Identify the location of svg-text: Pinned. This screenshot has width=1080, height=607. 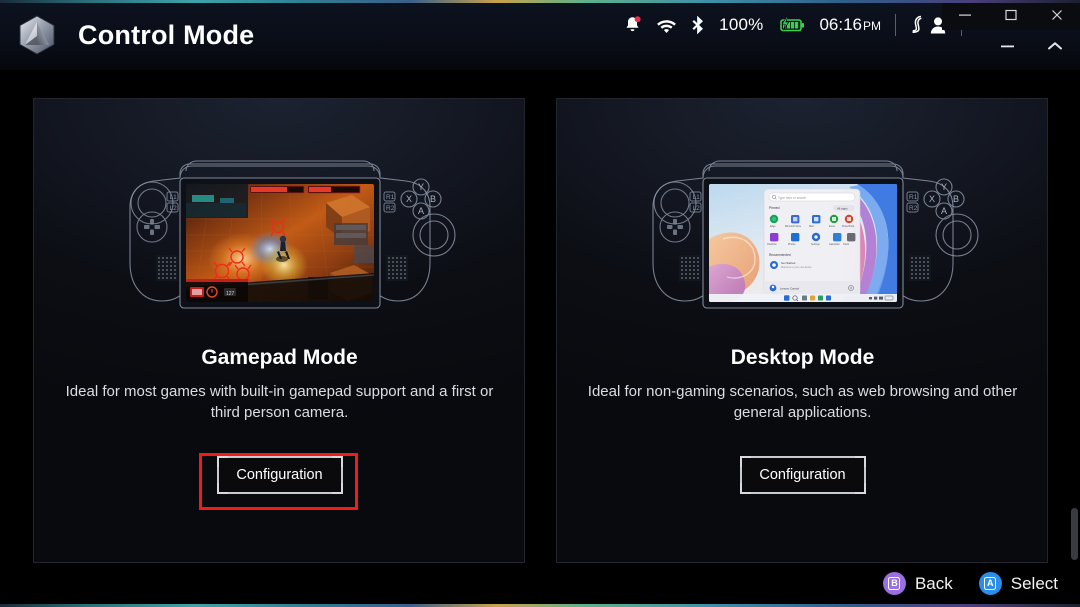
(774, 208).